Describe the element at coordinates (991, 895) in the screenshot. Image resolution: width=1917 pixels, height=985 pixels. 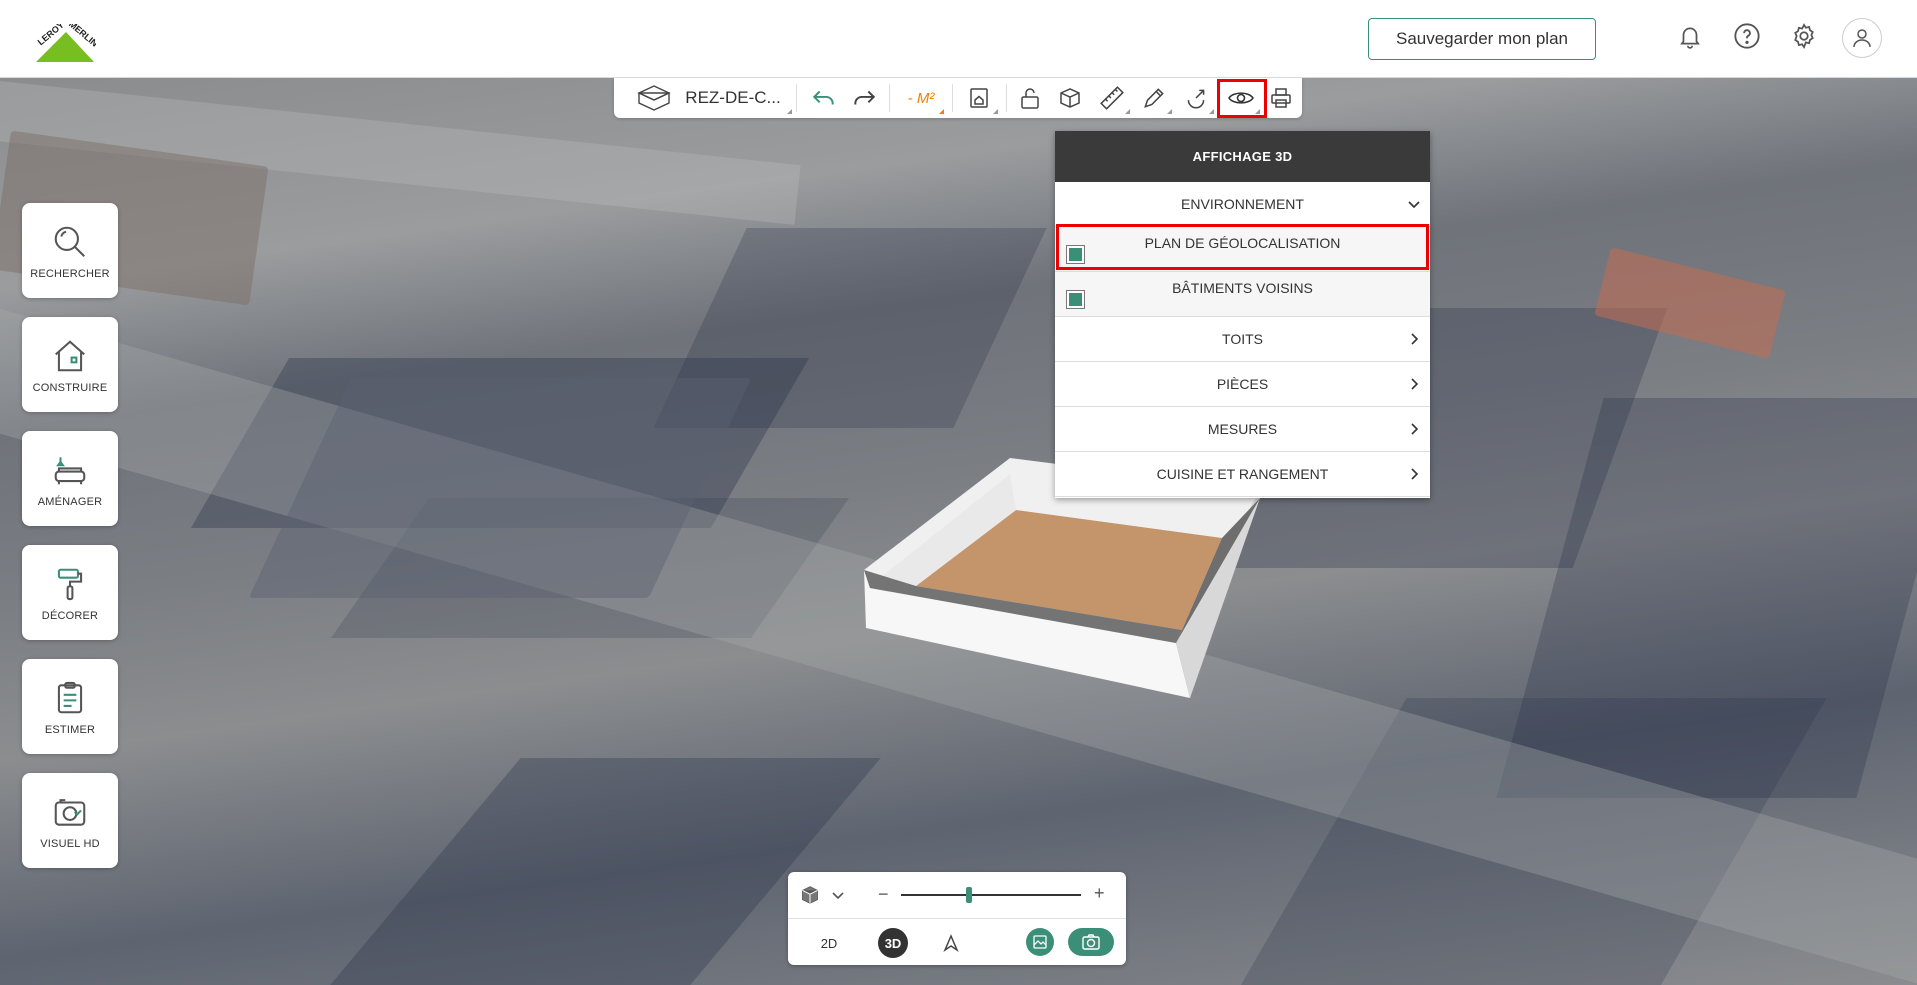
I see `zoom-slider` at that location.